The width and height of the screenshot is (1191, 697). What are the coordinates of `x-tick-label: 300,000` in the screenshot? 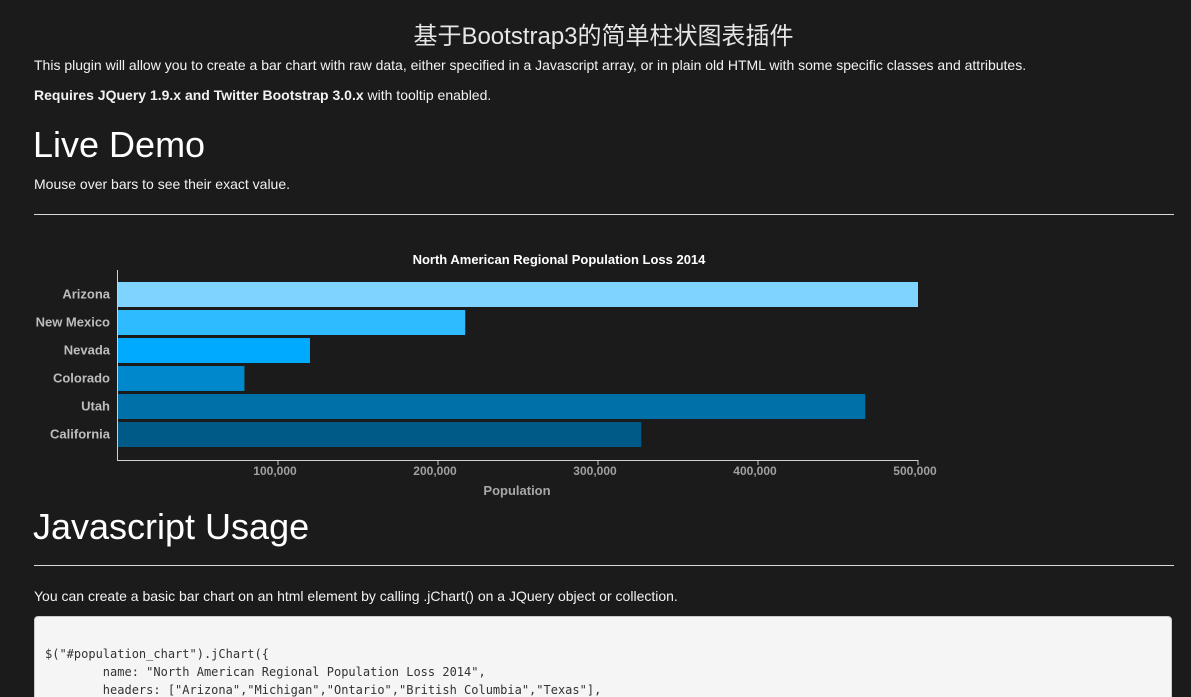 It's located at (595, 471).